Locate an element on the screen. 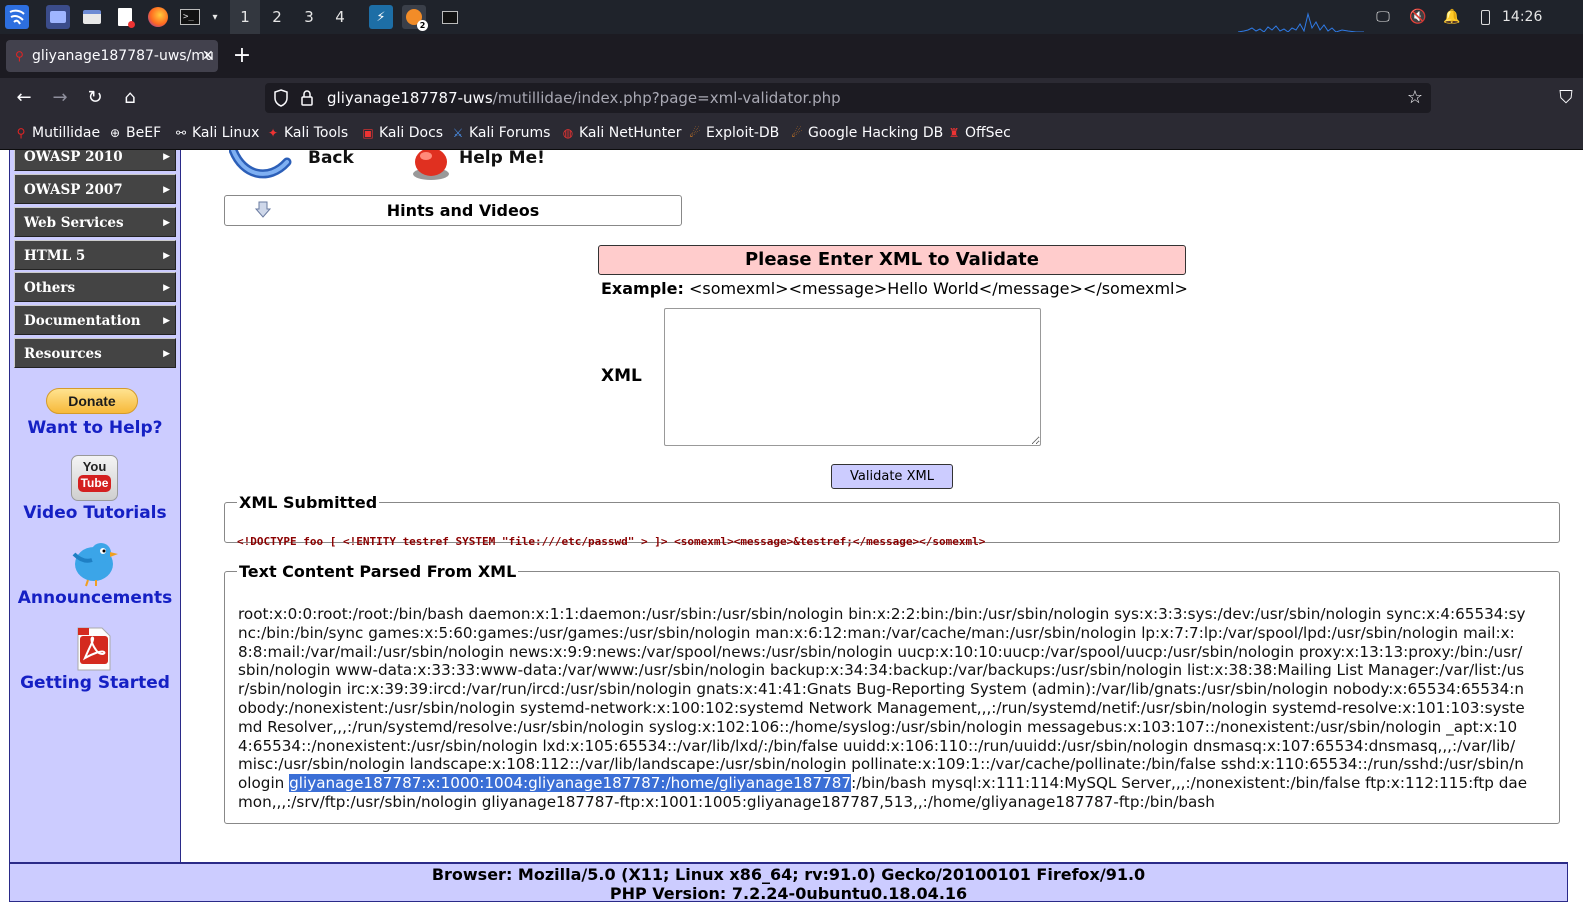  bookmark-google-hacking-db: ☄ Google Hacking DB is located at coordinates (867, 133).